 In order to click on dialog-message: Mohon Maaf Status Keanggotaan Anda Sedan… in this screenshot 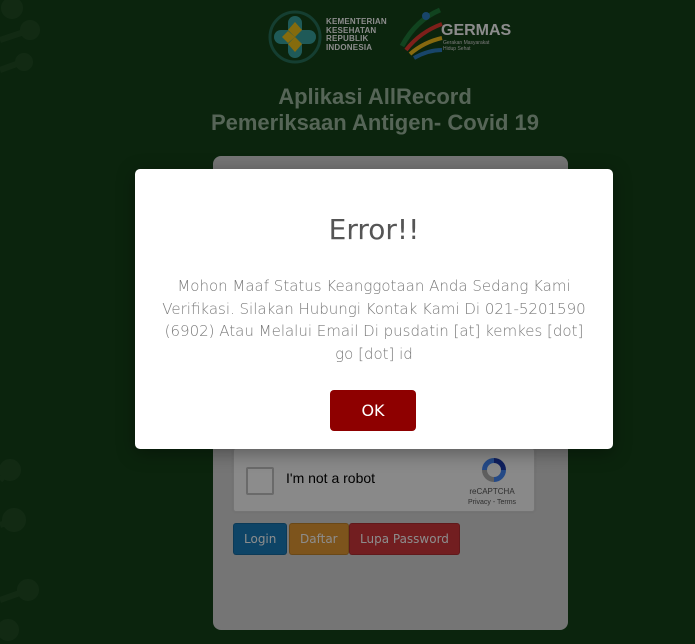, I will do `click(374, 320)`.